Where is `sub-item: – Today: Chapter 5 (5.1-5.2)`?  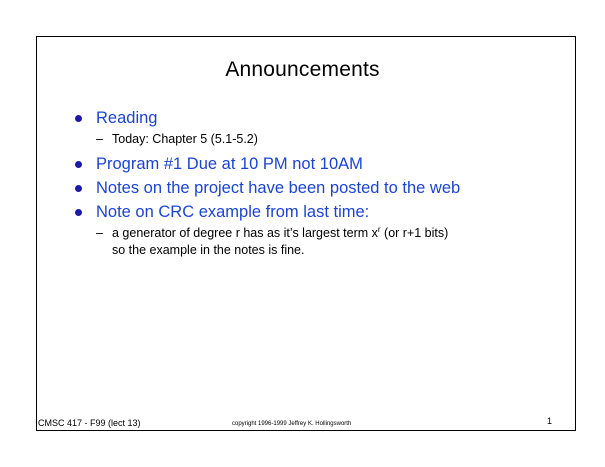
sub-item: – Today: Chapter 5 (5.1-5.2) is located at coordinates (324, 139).